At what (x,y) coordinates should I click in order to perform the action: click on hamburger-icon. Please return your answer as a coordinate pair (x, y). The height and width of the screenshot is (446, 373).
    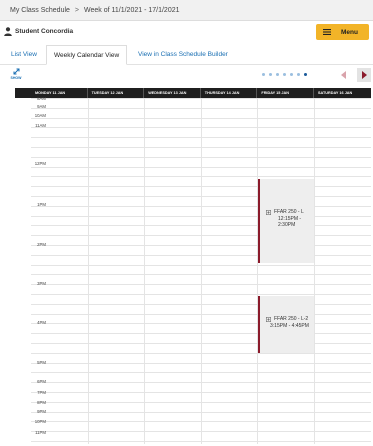
    Looking at the image, I should click on (327, 32).